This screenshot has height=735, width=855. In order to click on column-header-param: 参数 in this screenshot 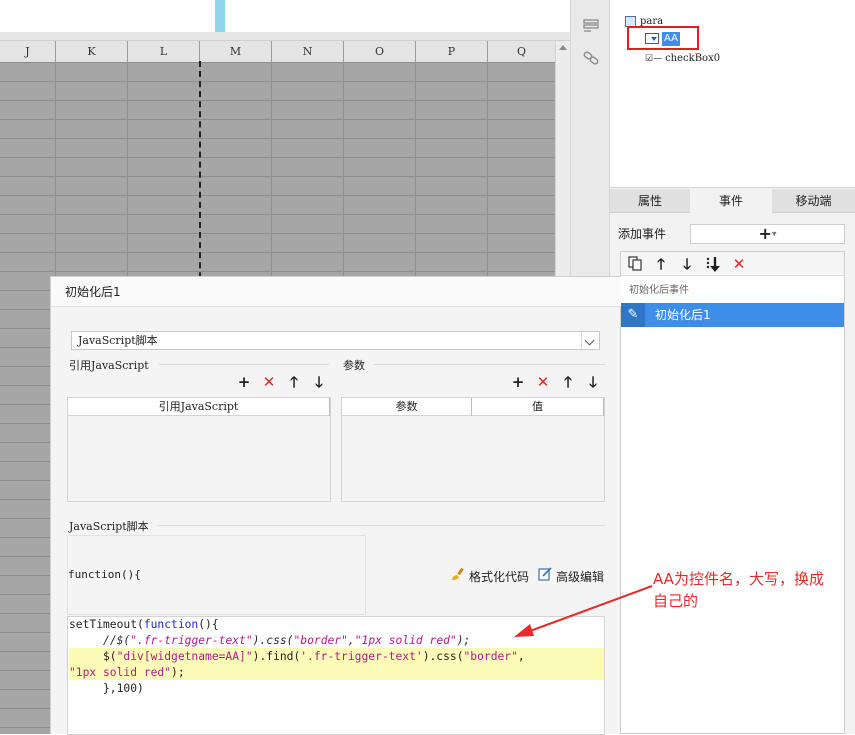, I will do `click(407, 407)`.